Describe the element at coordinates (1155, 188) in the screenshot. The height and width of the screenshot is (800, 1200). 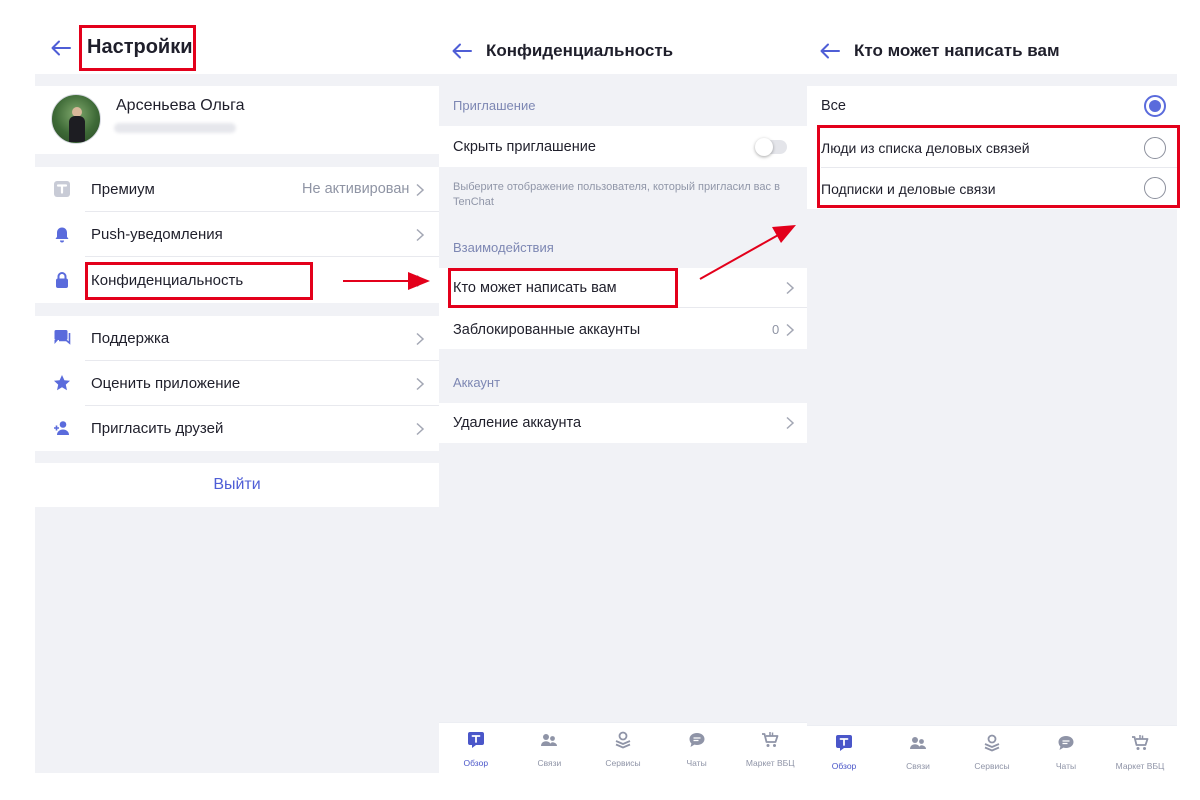
I see `option-subscriptions-radio` at that location.